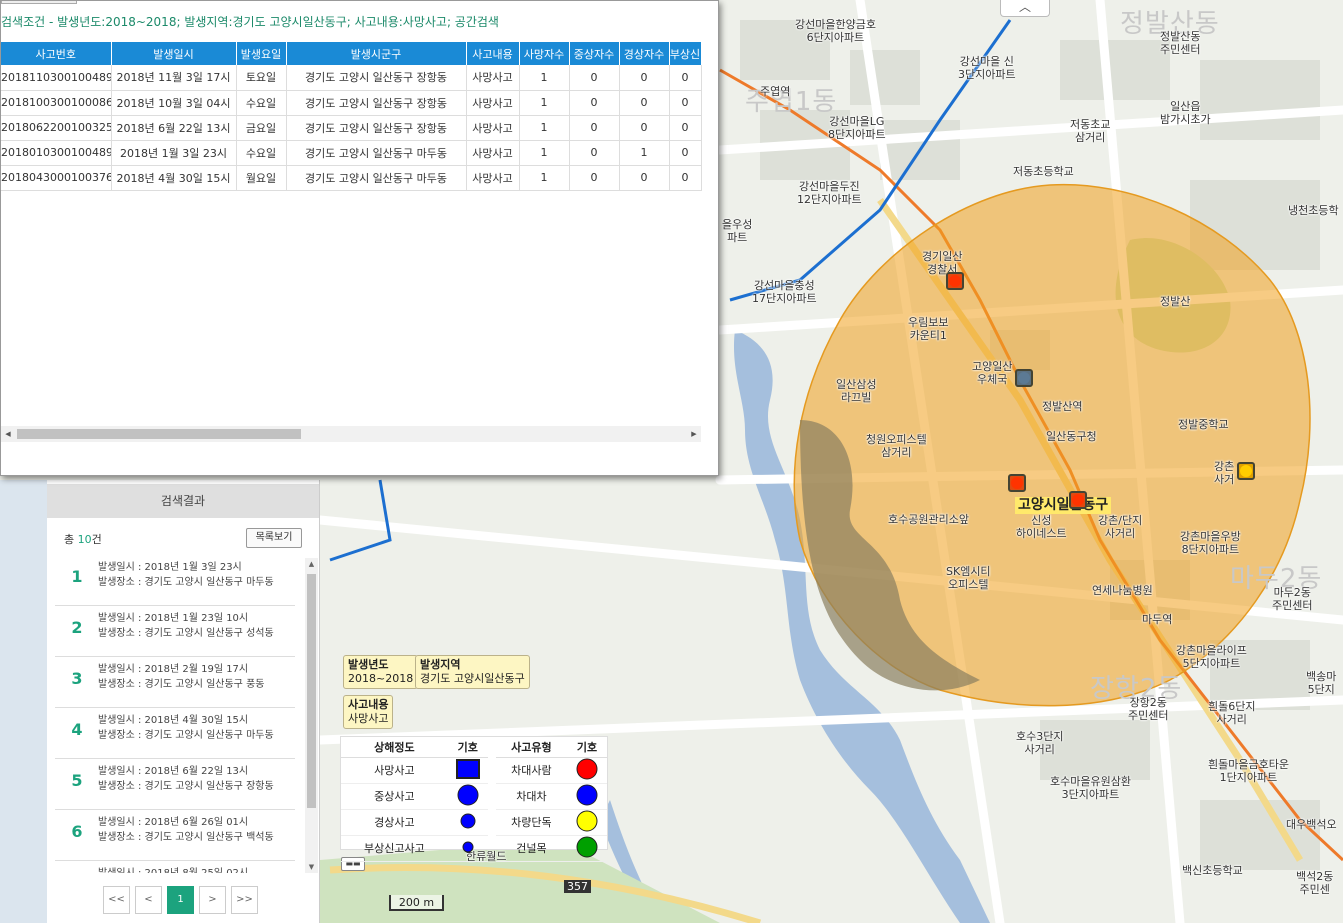 This screenshot has width=1343, height=923. What do you see at coordinates (1212, 870) in the screenshot?
I see `map-label-poi: 백신초등학교` at bounding box center [1212, 870].